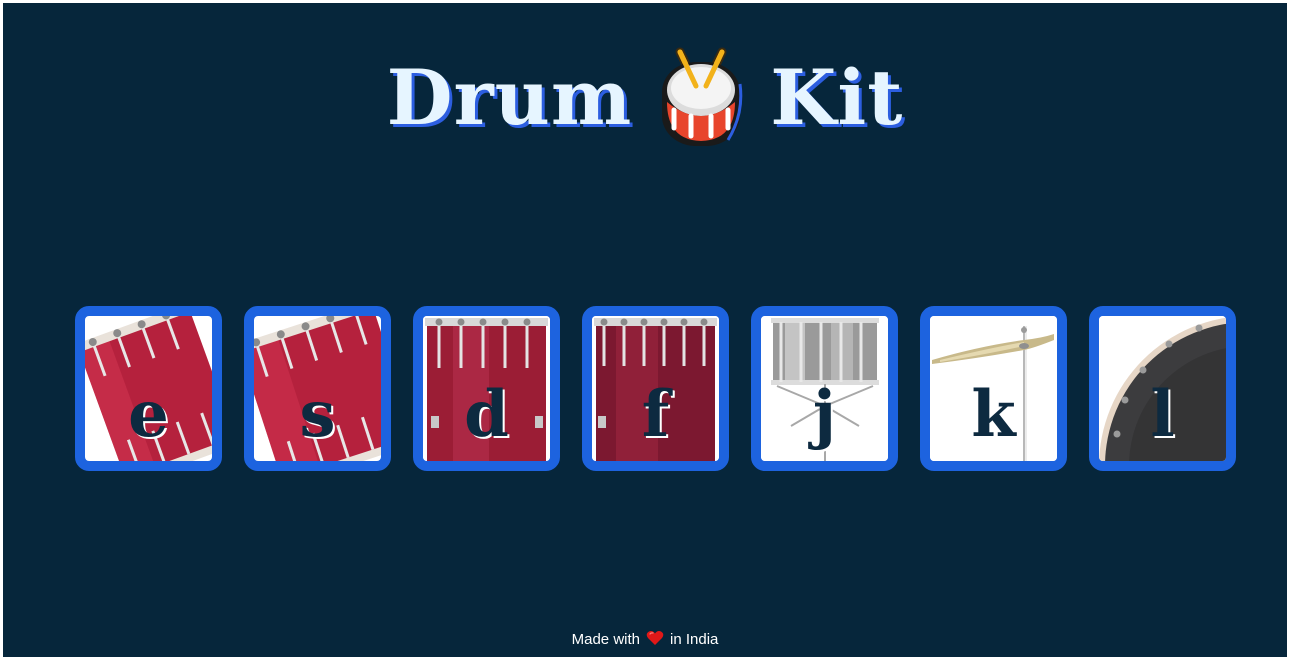 This screenshot has width=1290, height=660. What do you see at coordinates (509, 97) in the screenshot?
I see `title-word-drum: Drum` at bounding box center [509, 97].